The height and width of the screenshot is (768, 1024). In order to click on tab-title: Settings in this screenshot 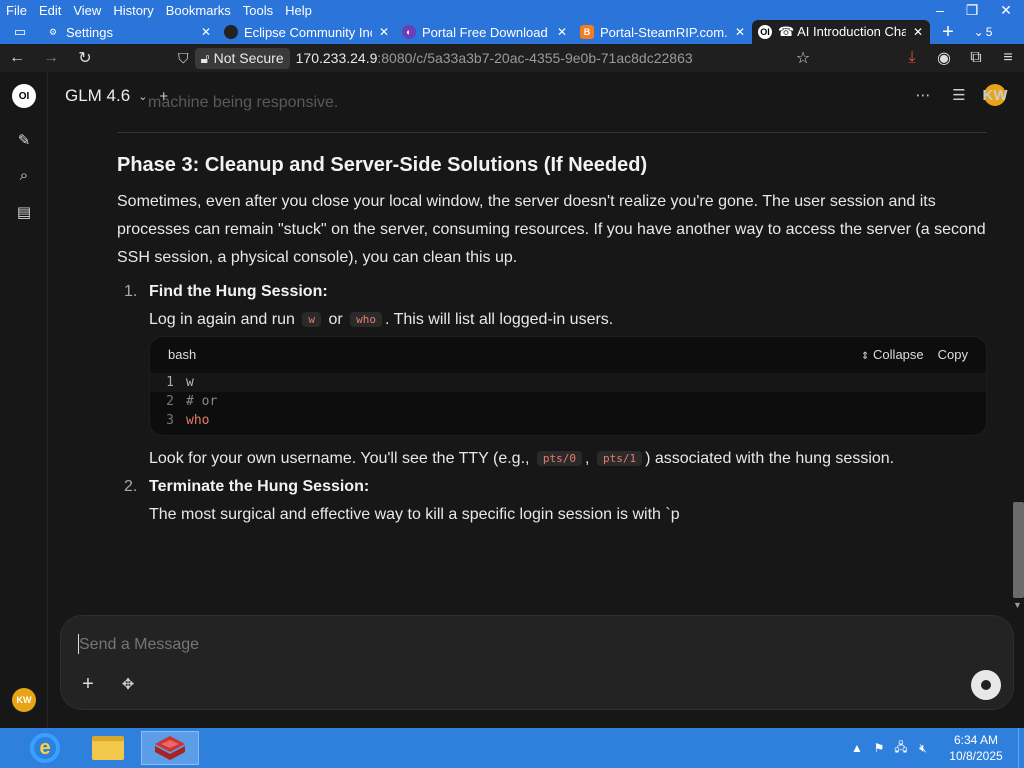, I will do `click(89, 32)`.